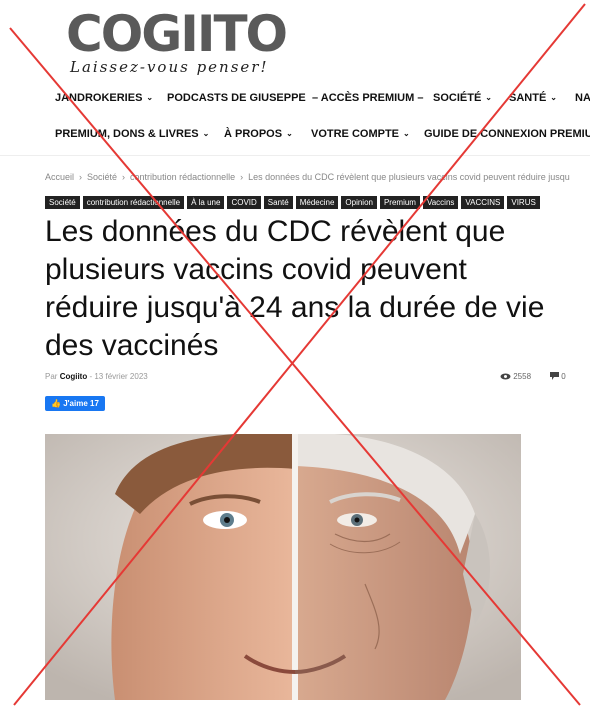  I want to click on comment-count: 0, so click(558, 376).